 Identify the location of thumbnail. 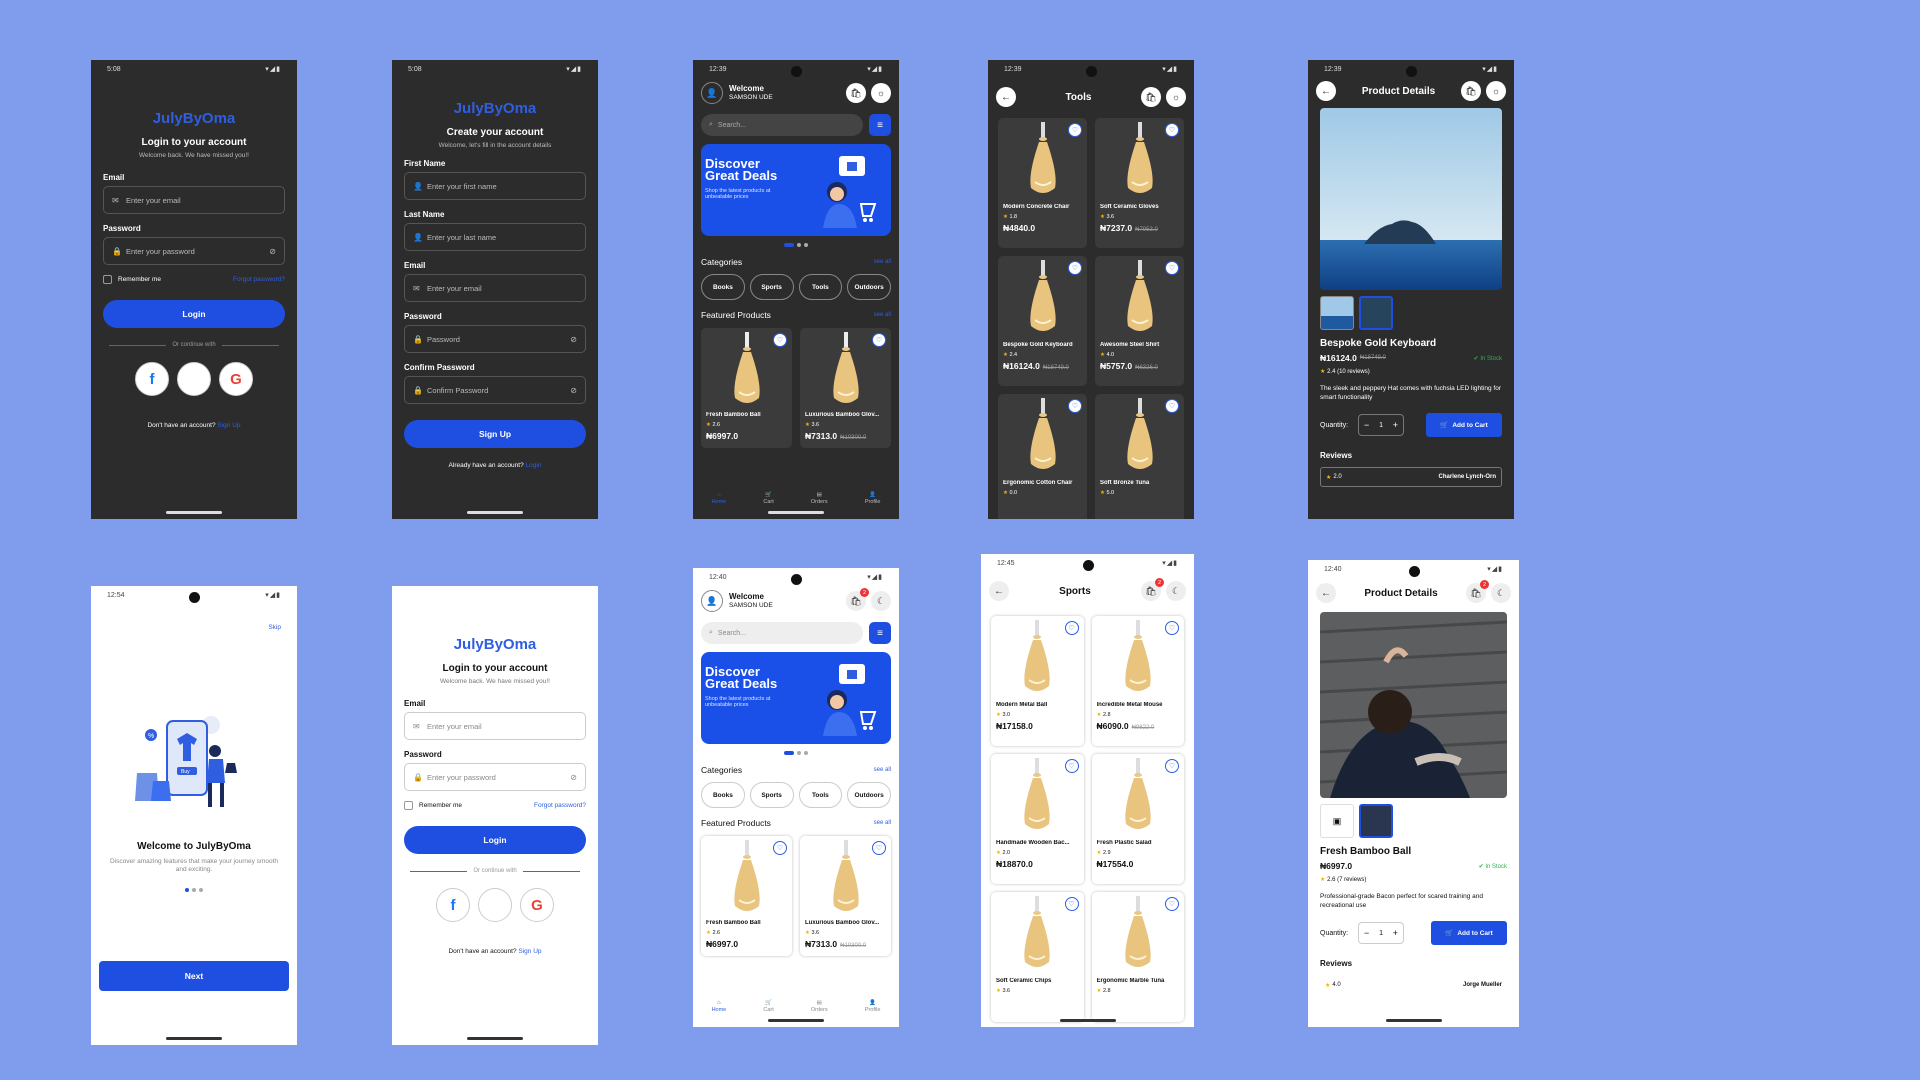
(1337, 313).